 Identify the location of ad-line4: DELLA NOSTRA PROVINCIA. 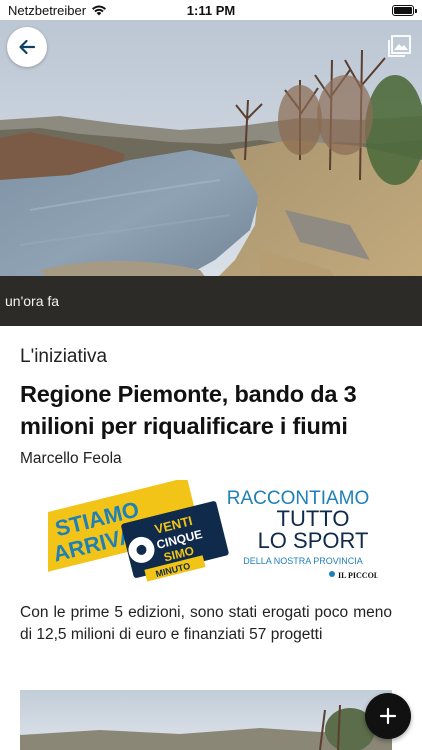
(303, 561).